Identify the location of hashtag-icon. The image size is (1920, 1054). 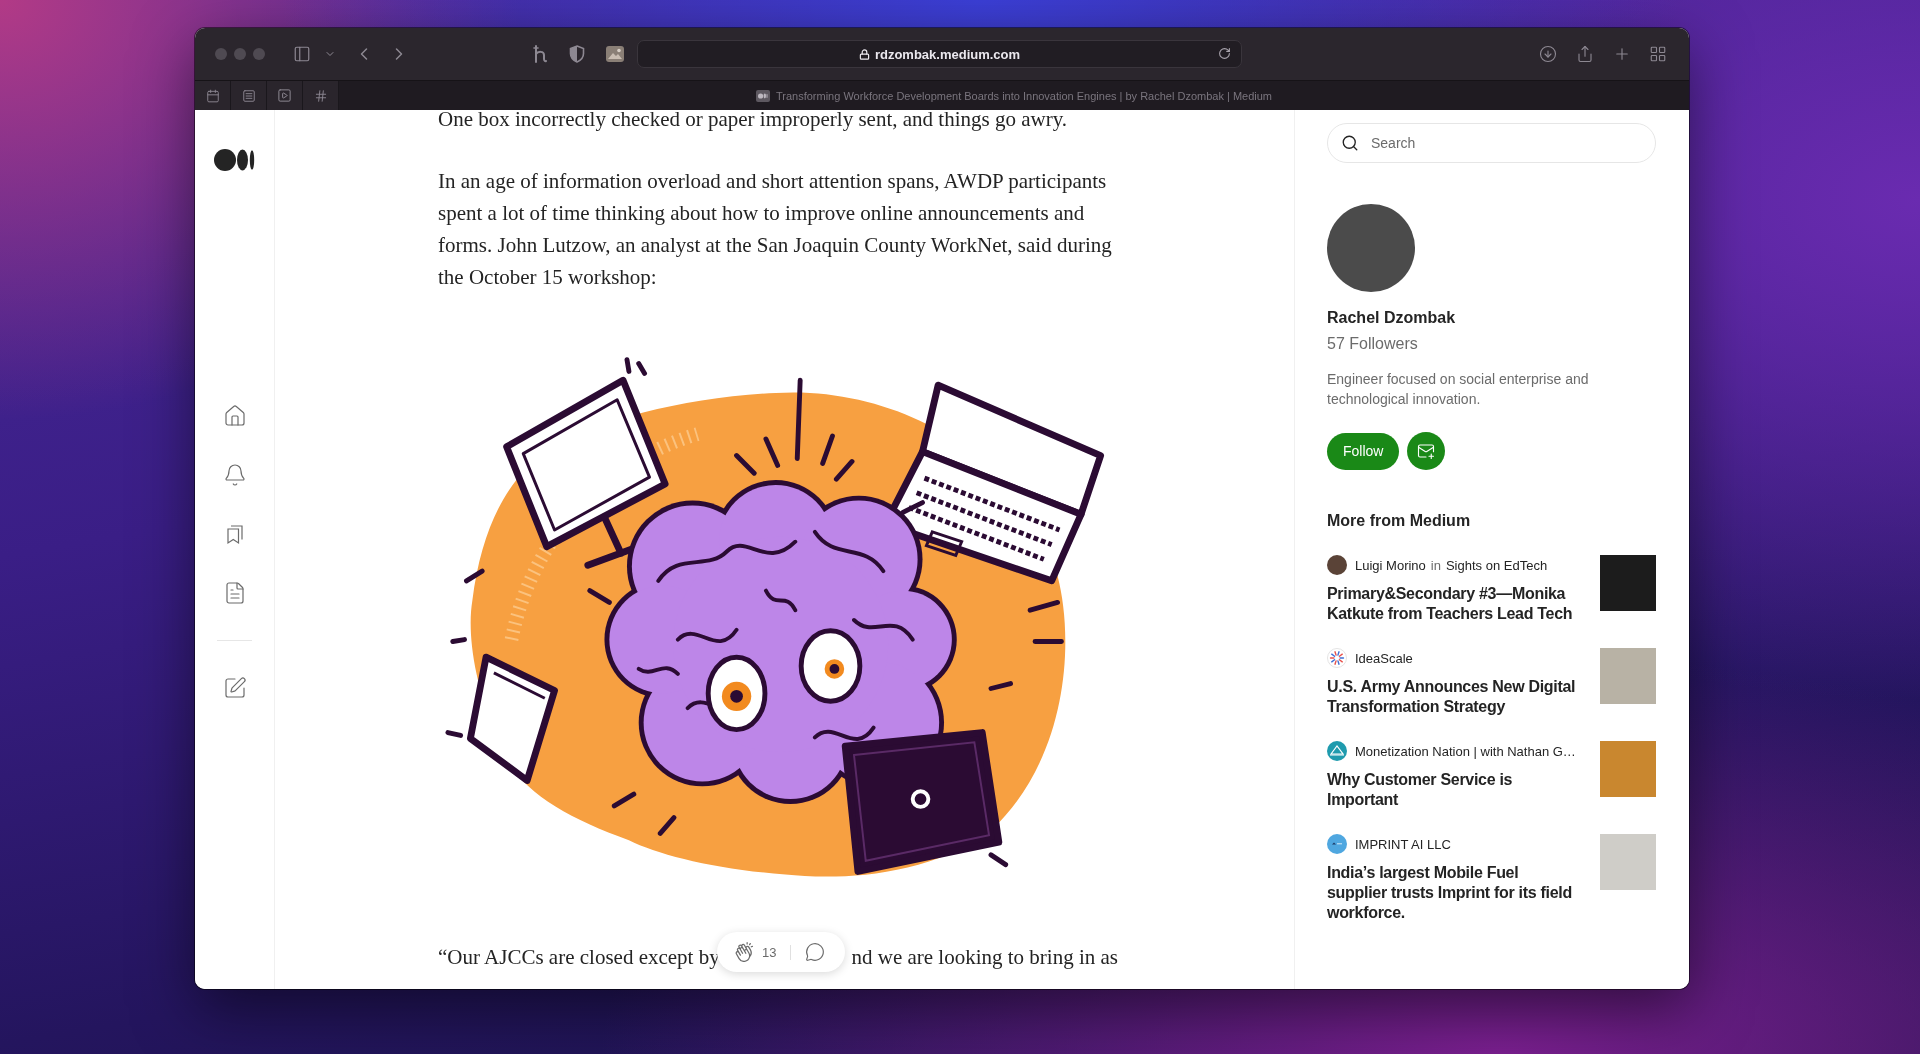
(320, 95).